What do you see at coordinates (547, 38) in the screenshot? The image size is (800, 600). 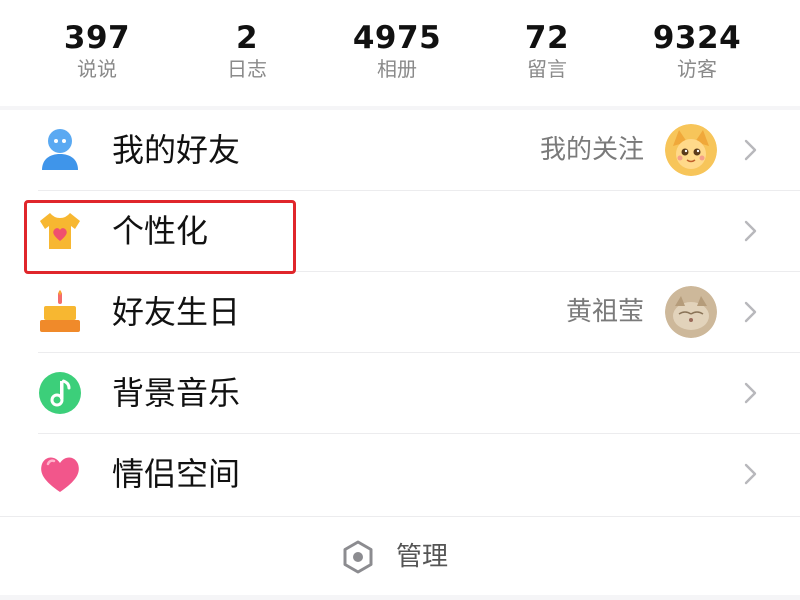 I see `stat-value: 72` at bounding box center [547, 38].